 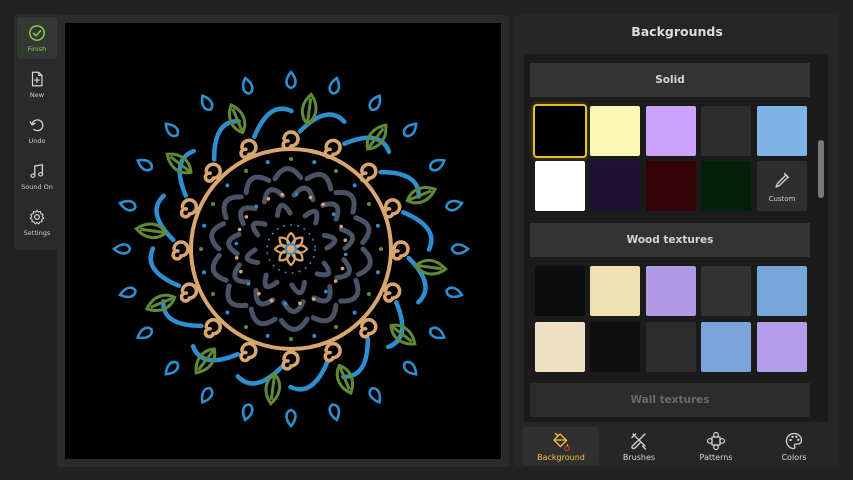 What do you see at coordinates (37, 38) in the screenshot?
I see `finish-button: Finish` at bounding box center [37, 38].